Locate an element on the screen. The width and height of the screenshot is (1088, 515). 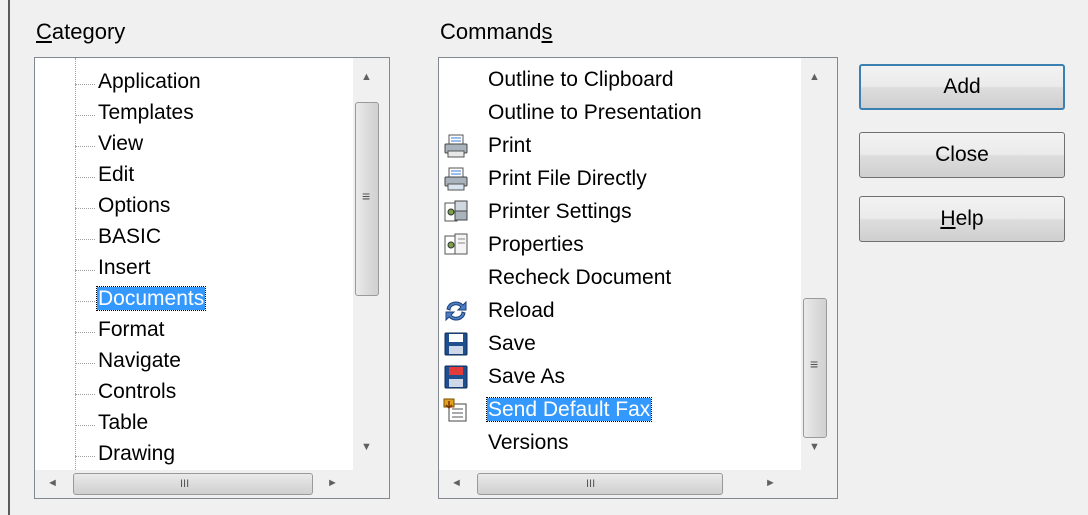
category-item-format: Format is located at coordinates (131, 330).